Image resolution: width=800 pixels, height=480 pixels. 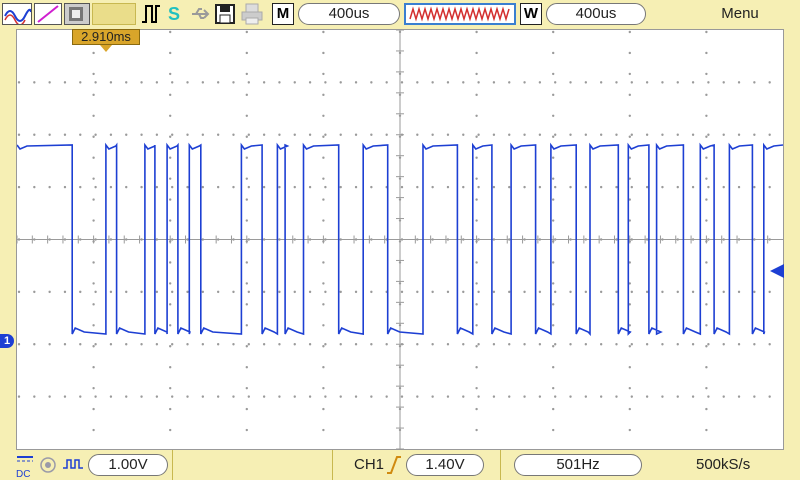 I want to click on pulse-trigger-icon, so click(x=152, y=14).